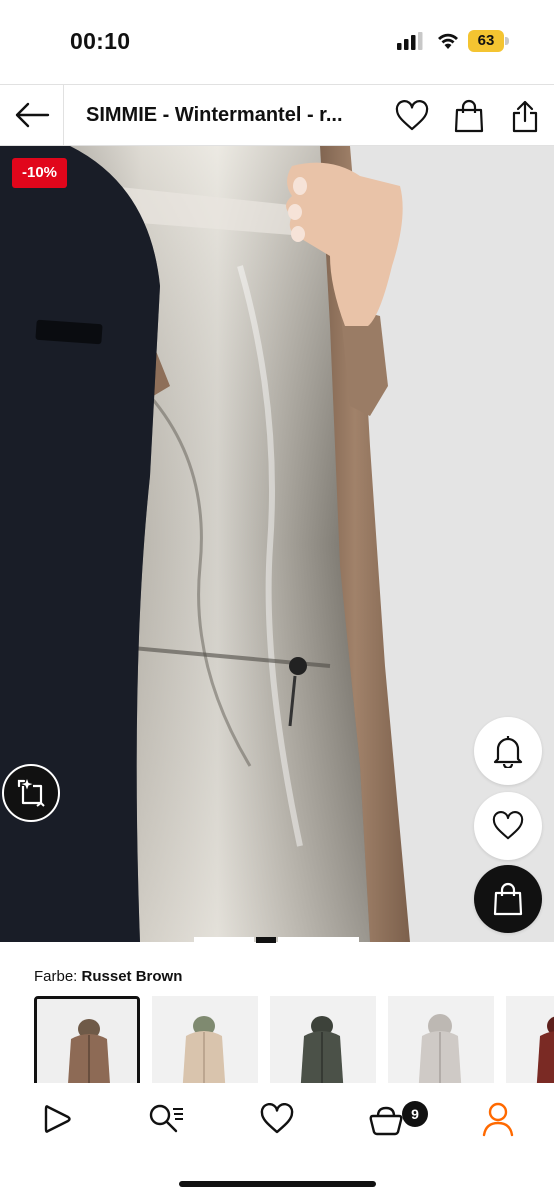  What do you see at coordinates (410, 41) in the screenshot?
I see `cell-signal-icon` at bounding box center [410, 41].